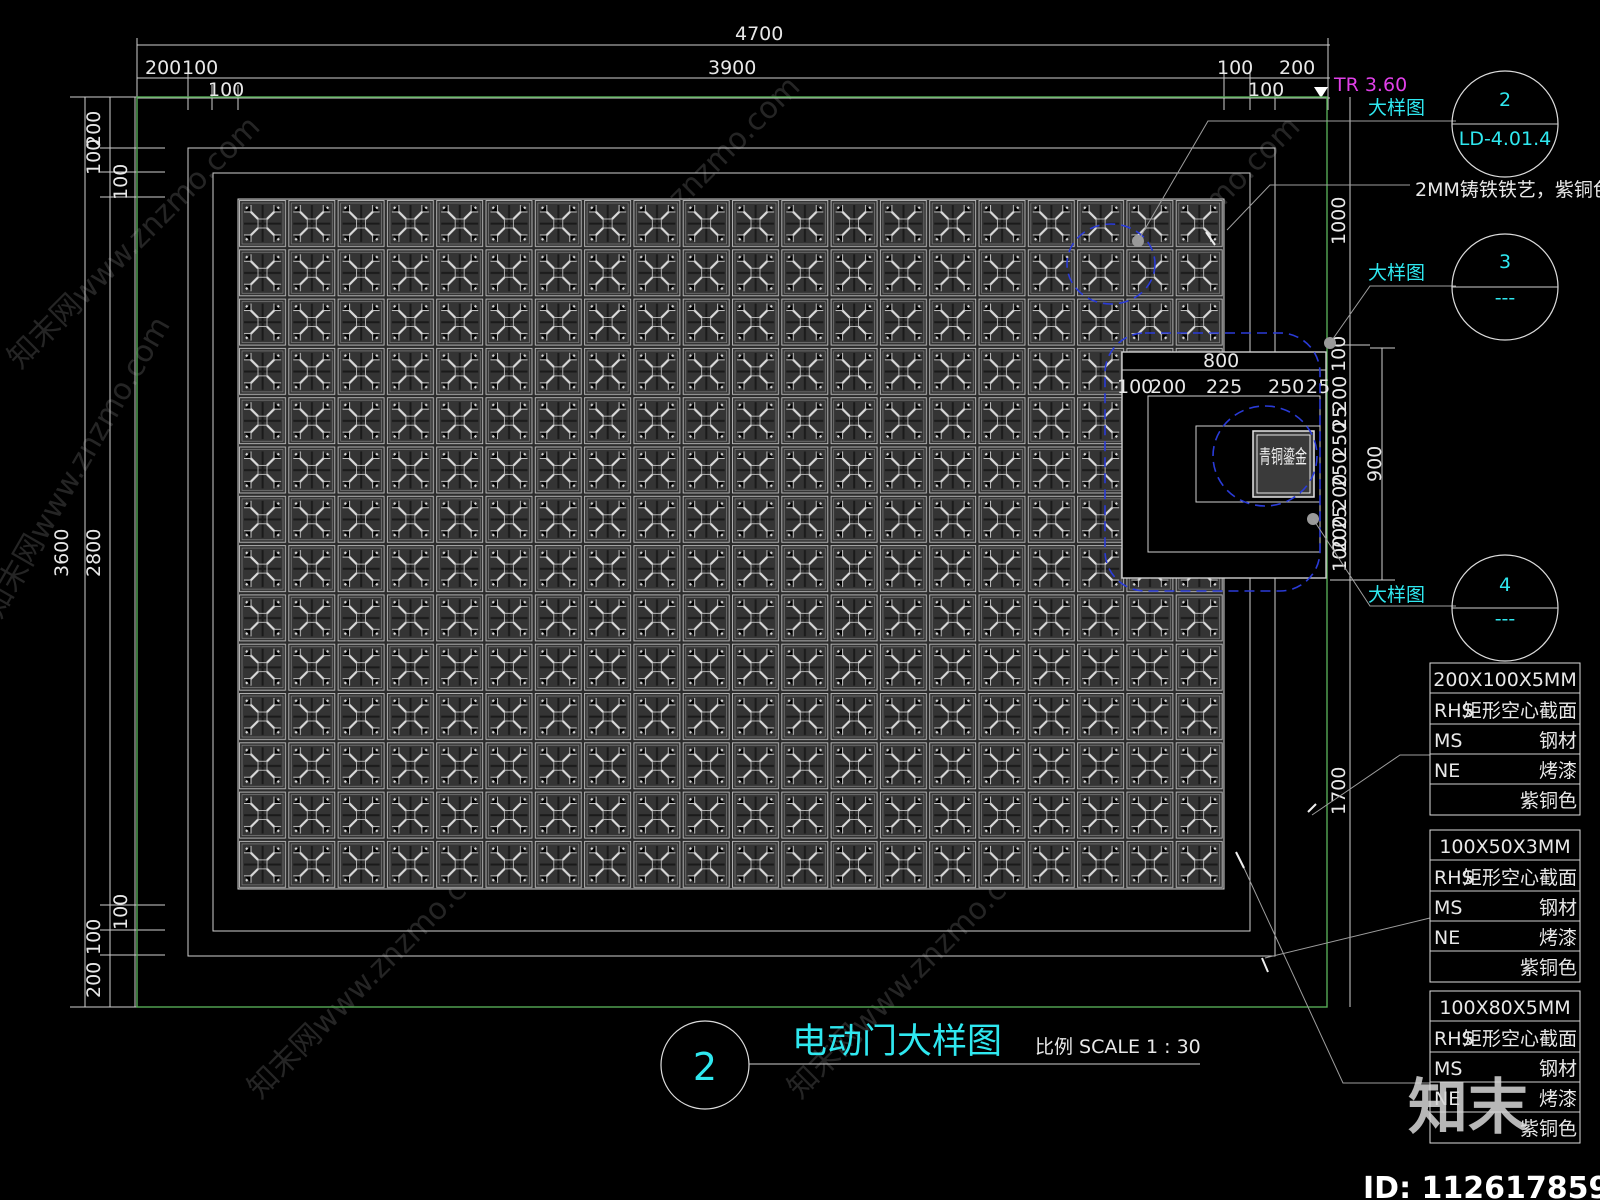  What do you see at coordinates (1468, 1108) in the screenshot?
I see `logo-text: 知末` at bounding box center [1468, 1108].